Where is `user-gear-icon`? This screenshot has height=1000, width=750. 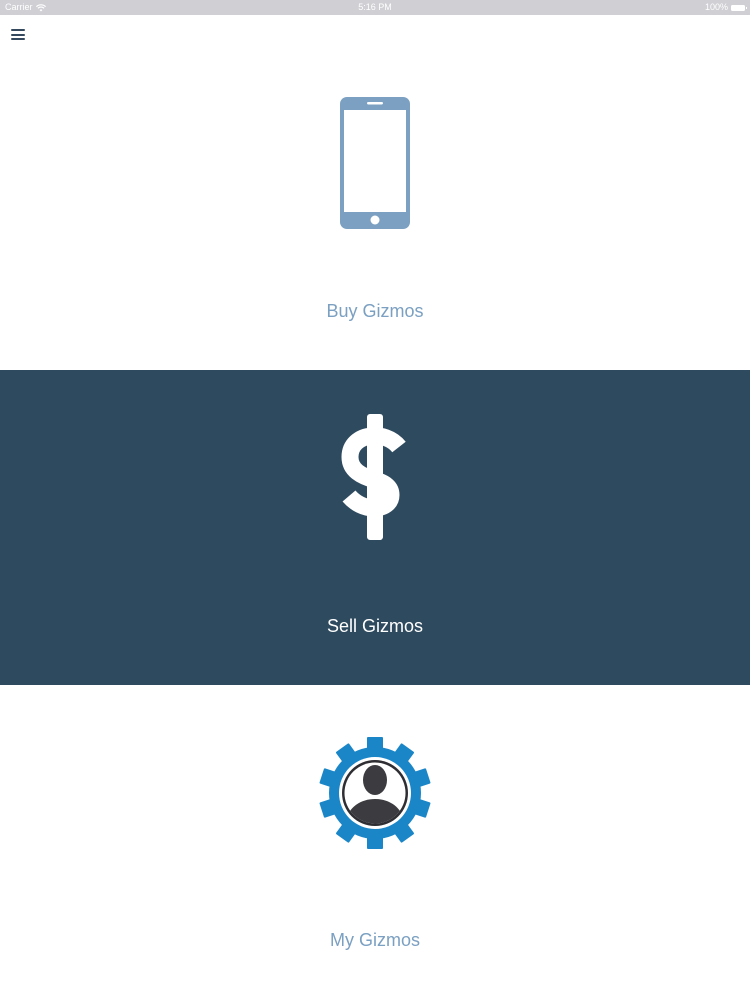 user-gear-icon is located at coordinates (375, 793).